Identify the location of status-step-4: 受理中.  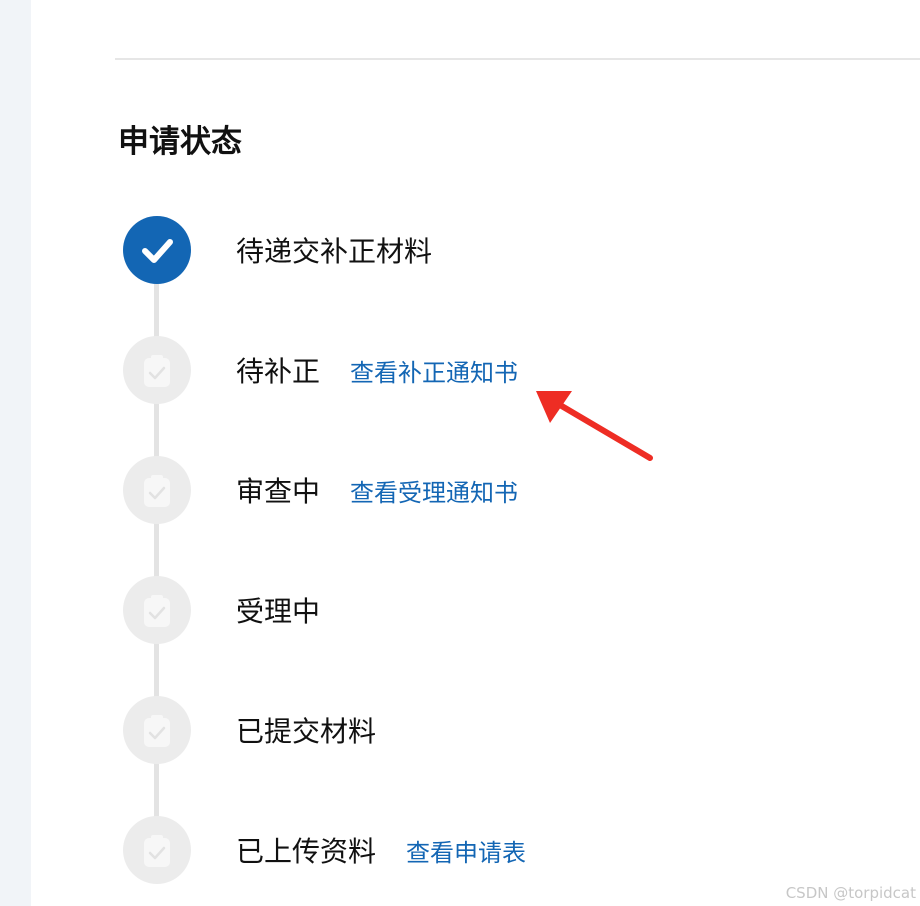
(460, 611).